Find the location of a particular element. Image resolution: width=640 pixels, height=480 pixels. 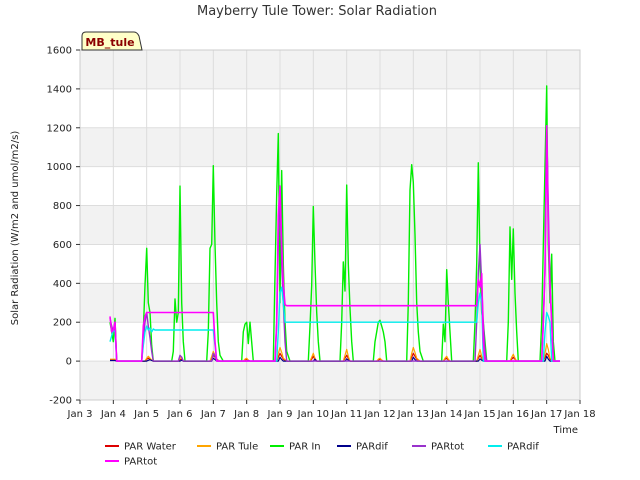

y-tick-label: 0 is located at coordinates (69, 362).